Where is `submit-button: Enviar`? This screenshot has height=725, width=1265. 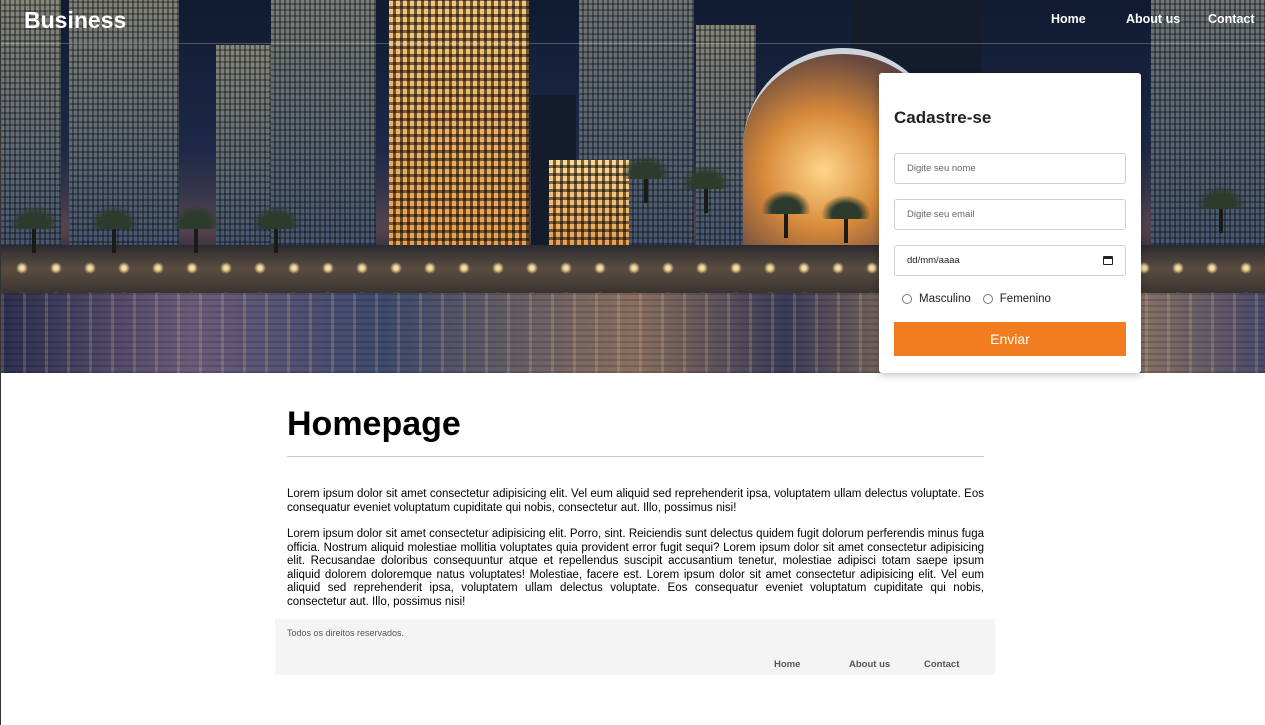
submit-button: Enviar is located at coordinates (1010, 339).